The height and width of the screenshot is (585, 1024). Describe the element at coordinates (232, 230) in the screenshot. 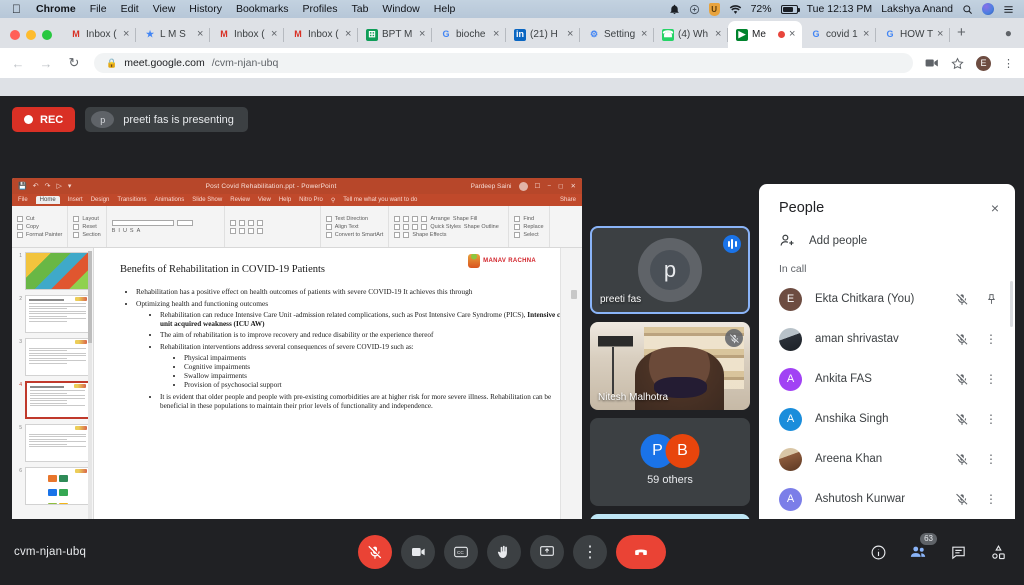

I see `align-left-icon` at that location.